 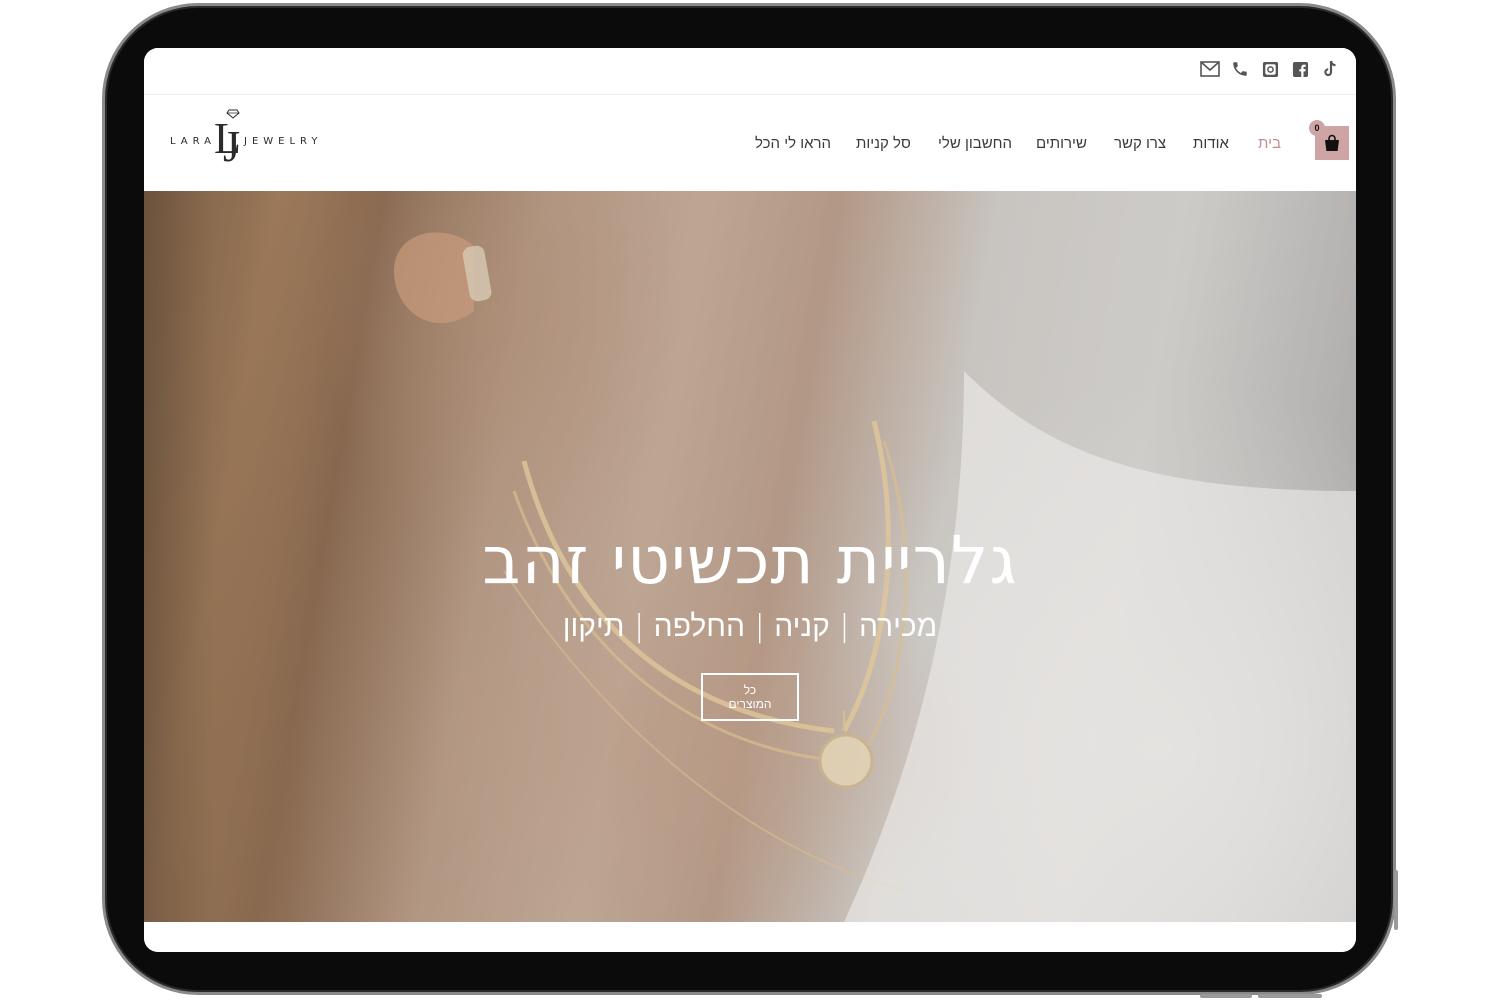 I want to click on tiktok-icon, so click(x=1330, y=69).